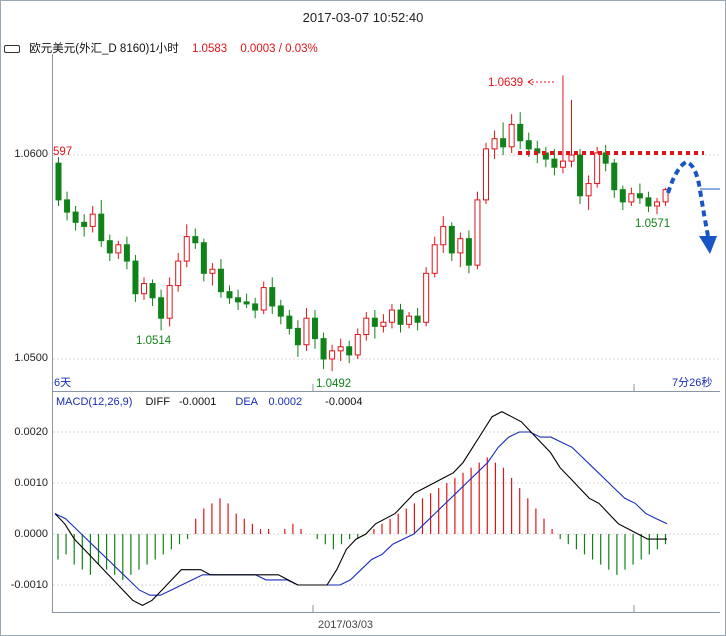 Image resolution: width=726 pixels, height=636 pixels. What do you see at coordinates (505, 83) in the screenshot?
I see `high-label: 1.0639` at bounding box center [505, 83].